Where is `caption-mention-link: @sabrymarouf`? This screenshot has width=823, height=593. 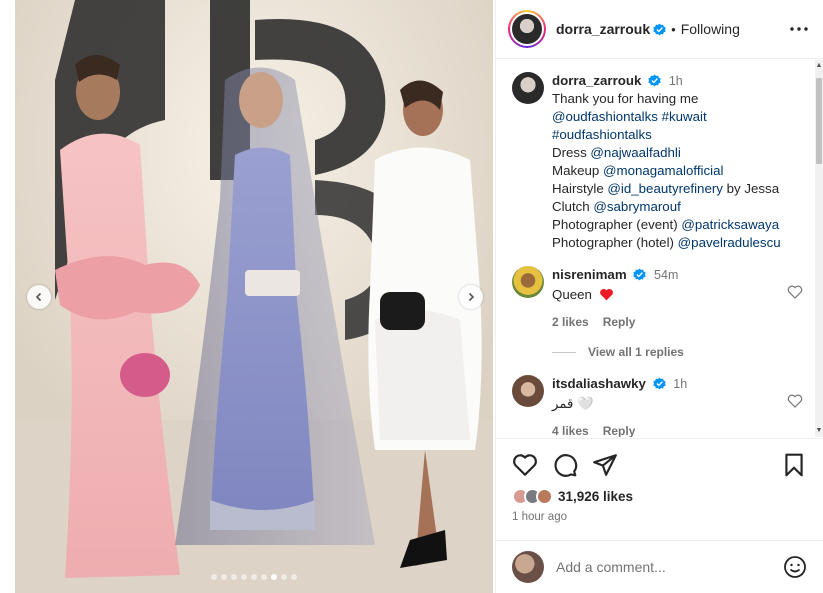
caption-mention-link: @sabrymarouf is located at coordinates (636, 206).